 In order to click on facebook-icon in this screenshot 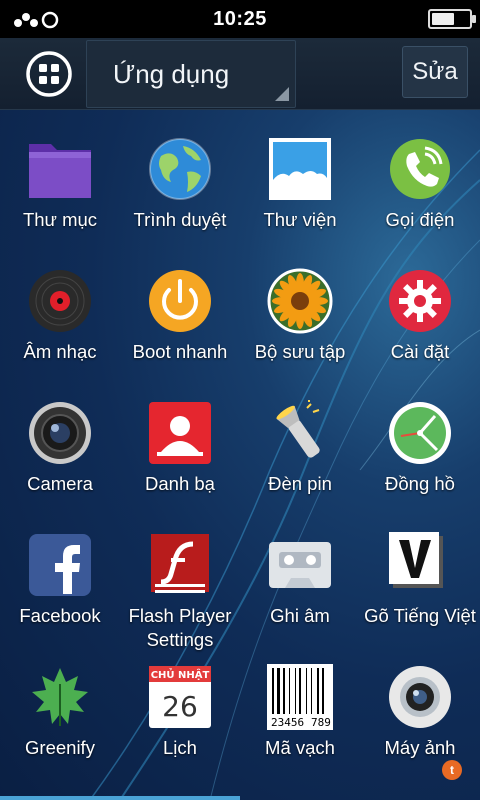, I will do `click(60, 565)`.